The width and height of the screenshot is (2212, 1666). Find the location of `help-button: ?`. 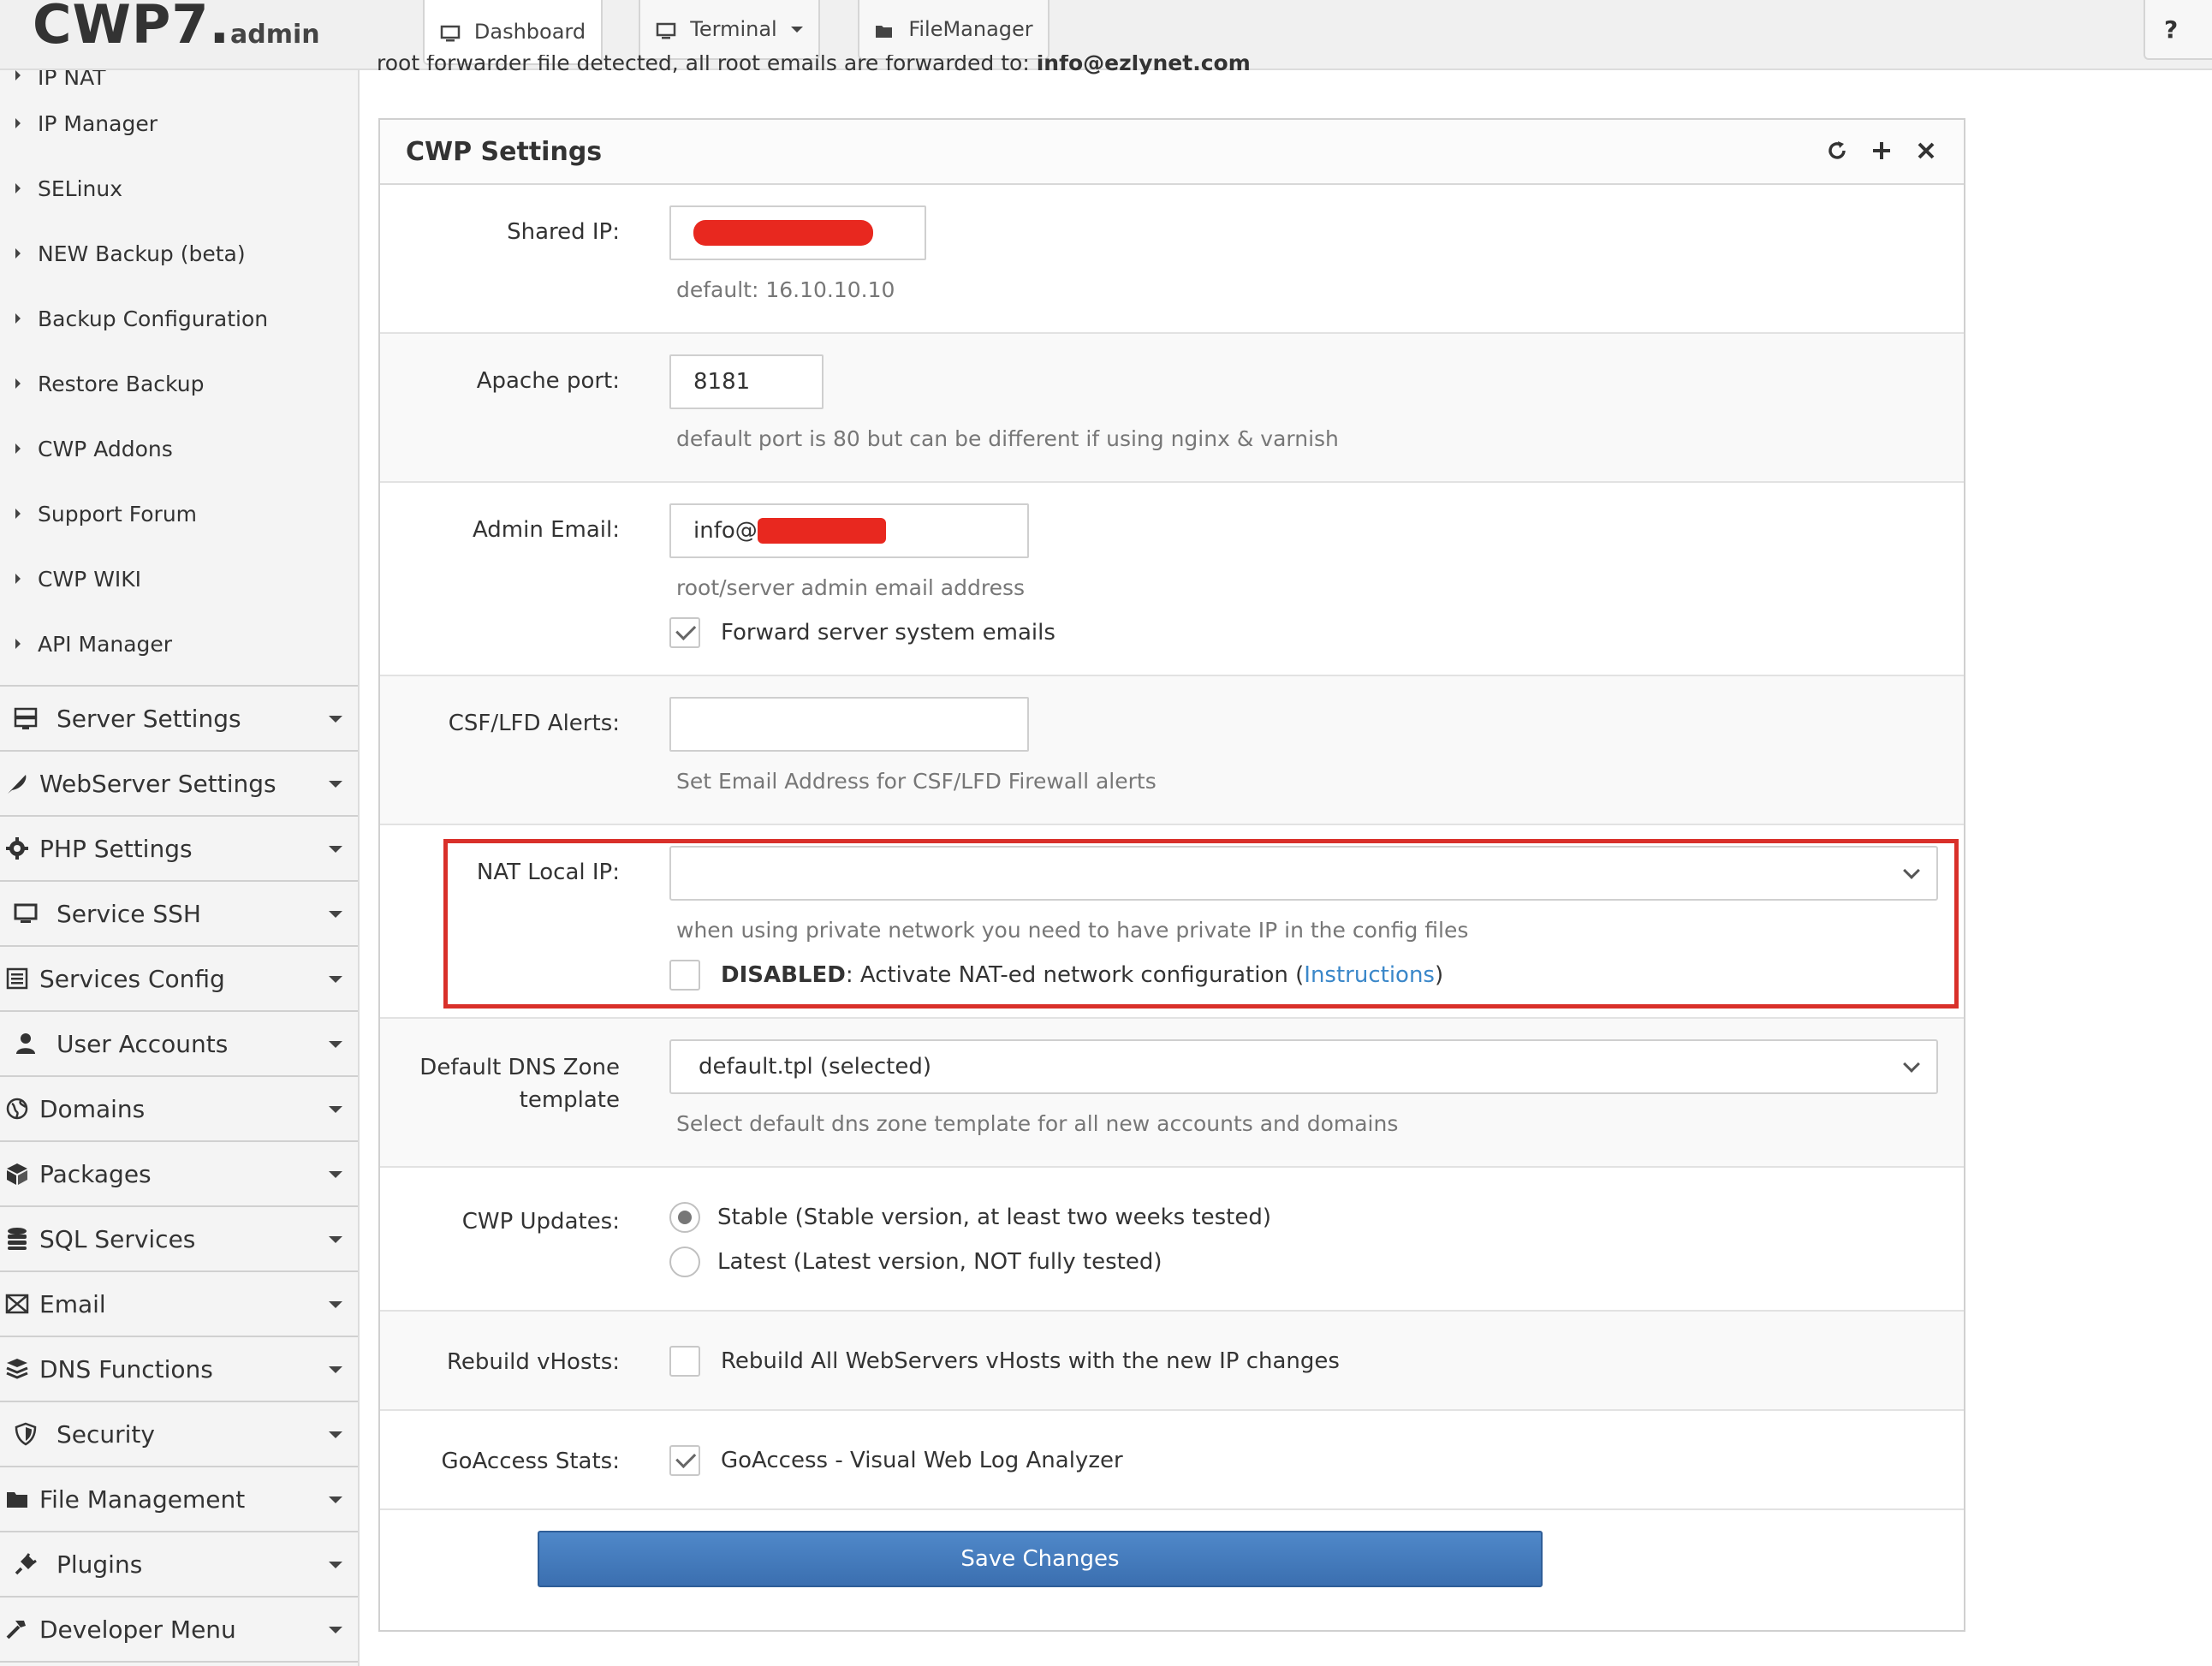

help-button: ? is located at coordinates (2178, 30).